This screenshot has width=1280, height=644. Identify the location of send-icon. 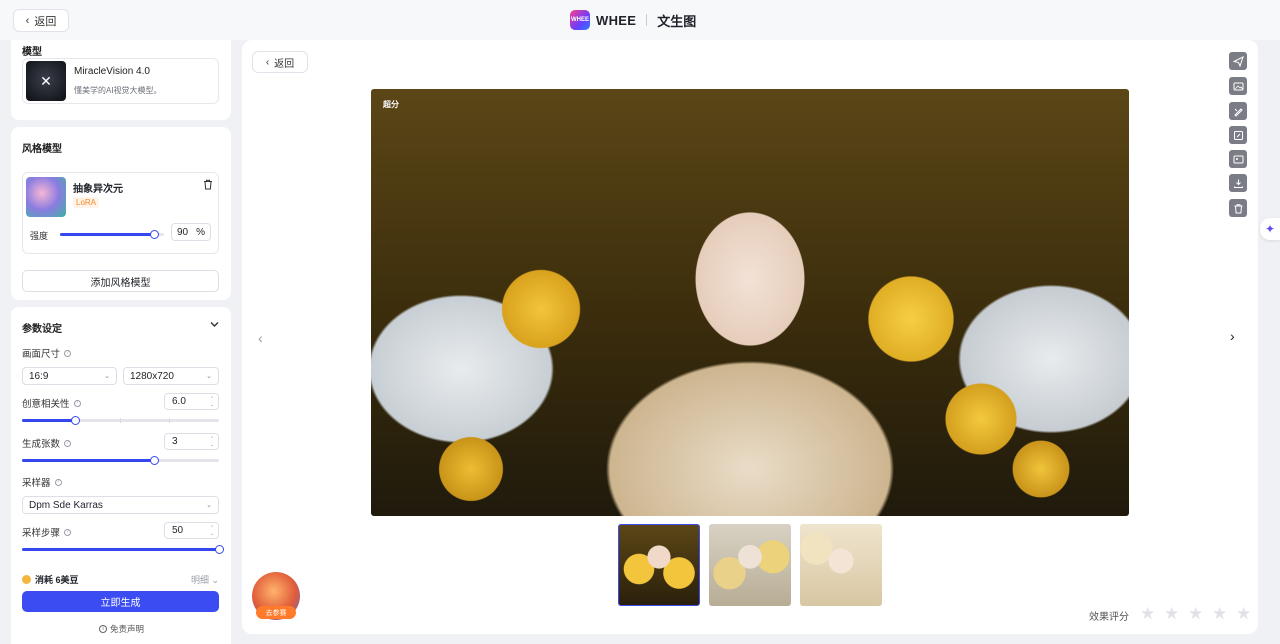
(1238, 61).